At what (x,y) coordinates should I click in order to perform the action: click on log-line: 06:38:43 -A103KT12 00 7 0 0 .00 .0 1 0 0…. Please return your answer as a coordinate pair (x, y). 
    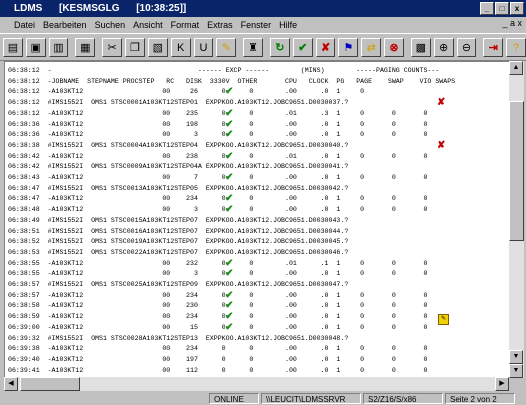
    Looking at the image, I should click on (218, 177).